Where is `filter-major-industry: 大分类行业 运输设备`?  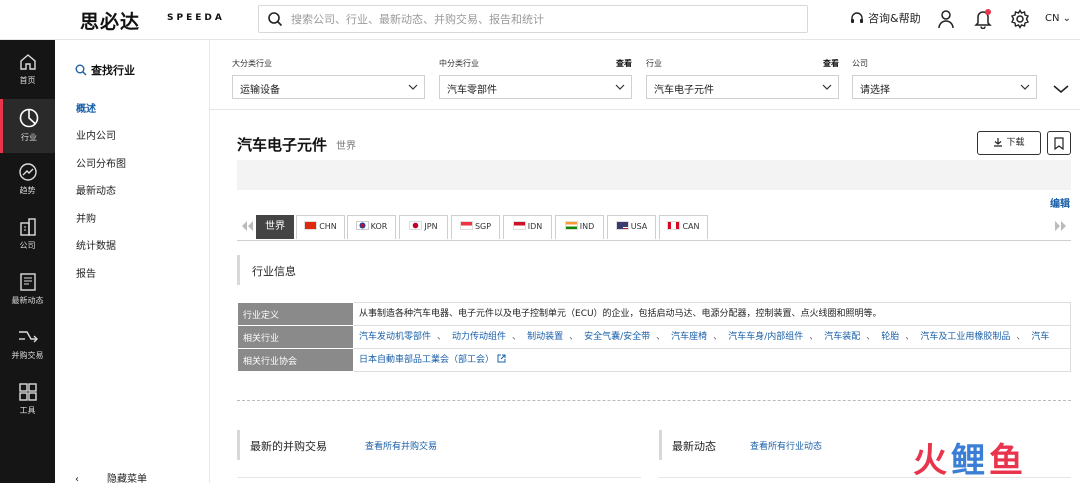 filter-major-industry: 大分类行业 运输设备 is located at coordinates (328, 78).